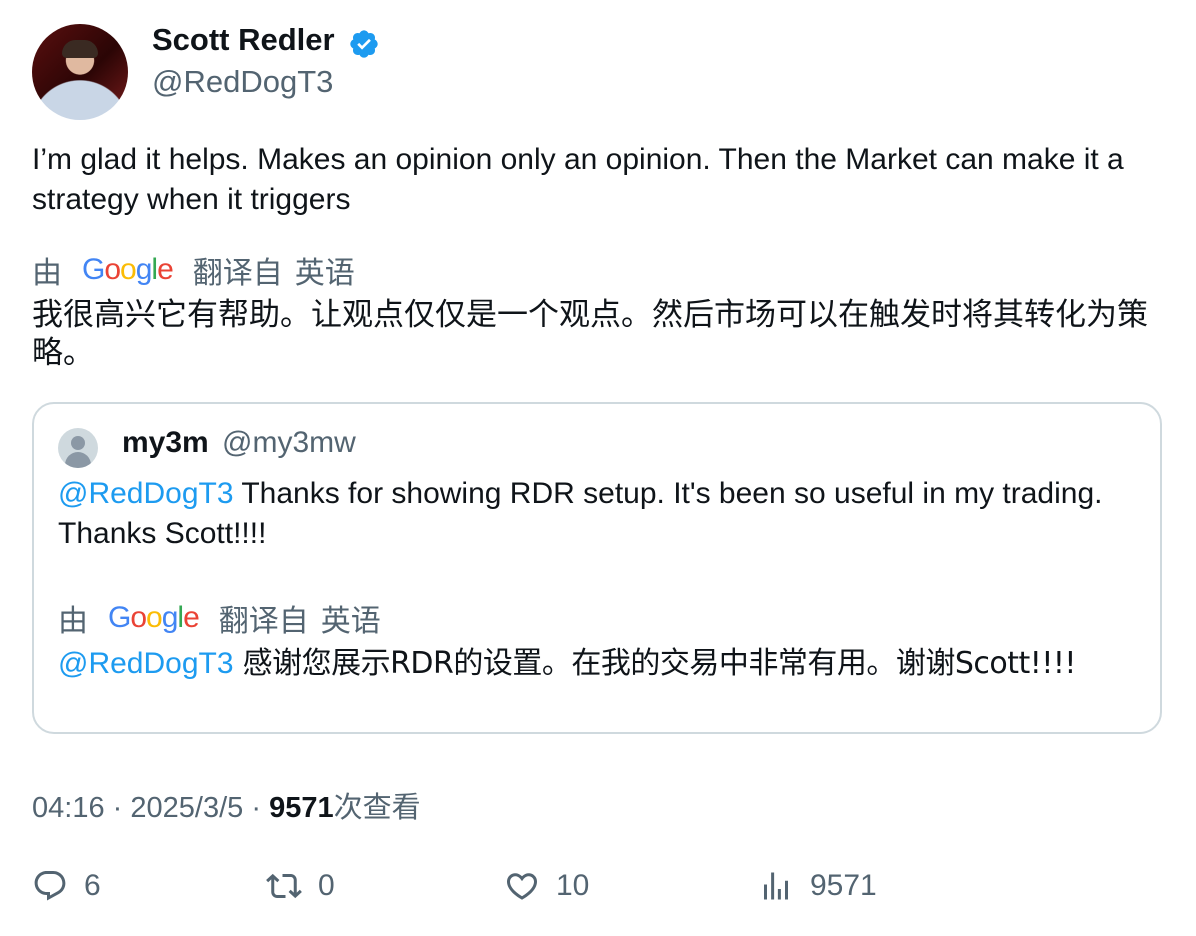 The height and width of the screenshot is (936, 1196). I want to click on quoted-author-name: my3m, so click(165, 443).